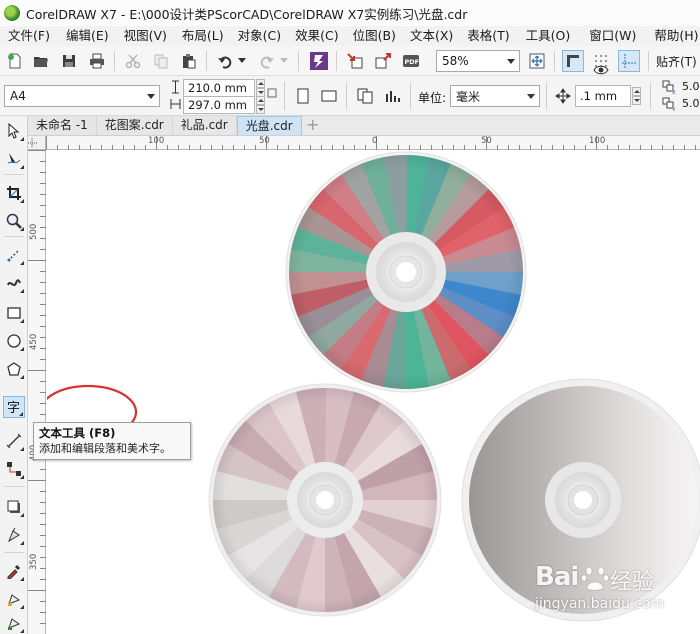 The height and width of the screenshot is (634, 700). Describe the element at coordinates (175, 87) in the screenshot. I see `width-icon` at that location.